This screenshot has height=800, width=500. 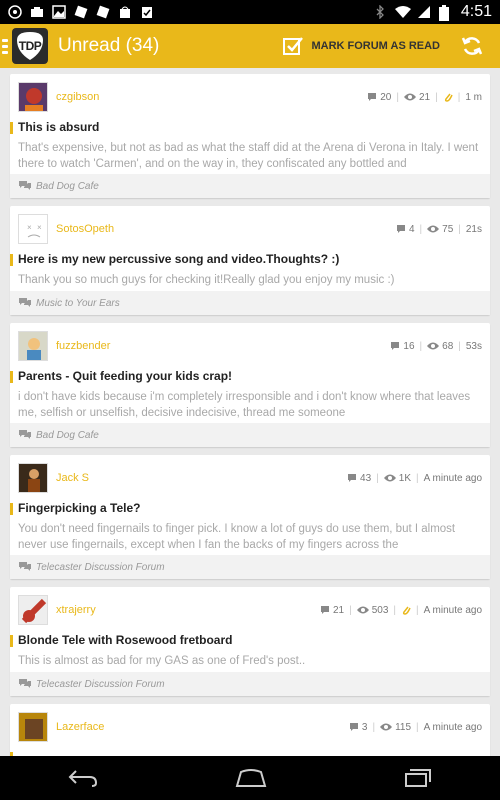 What do you see at coordinates (409, 346) in the screenshot?
I see `reply-count: 16` at bounding box center [409, 346].